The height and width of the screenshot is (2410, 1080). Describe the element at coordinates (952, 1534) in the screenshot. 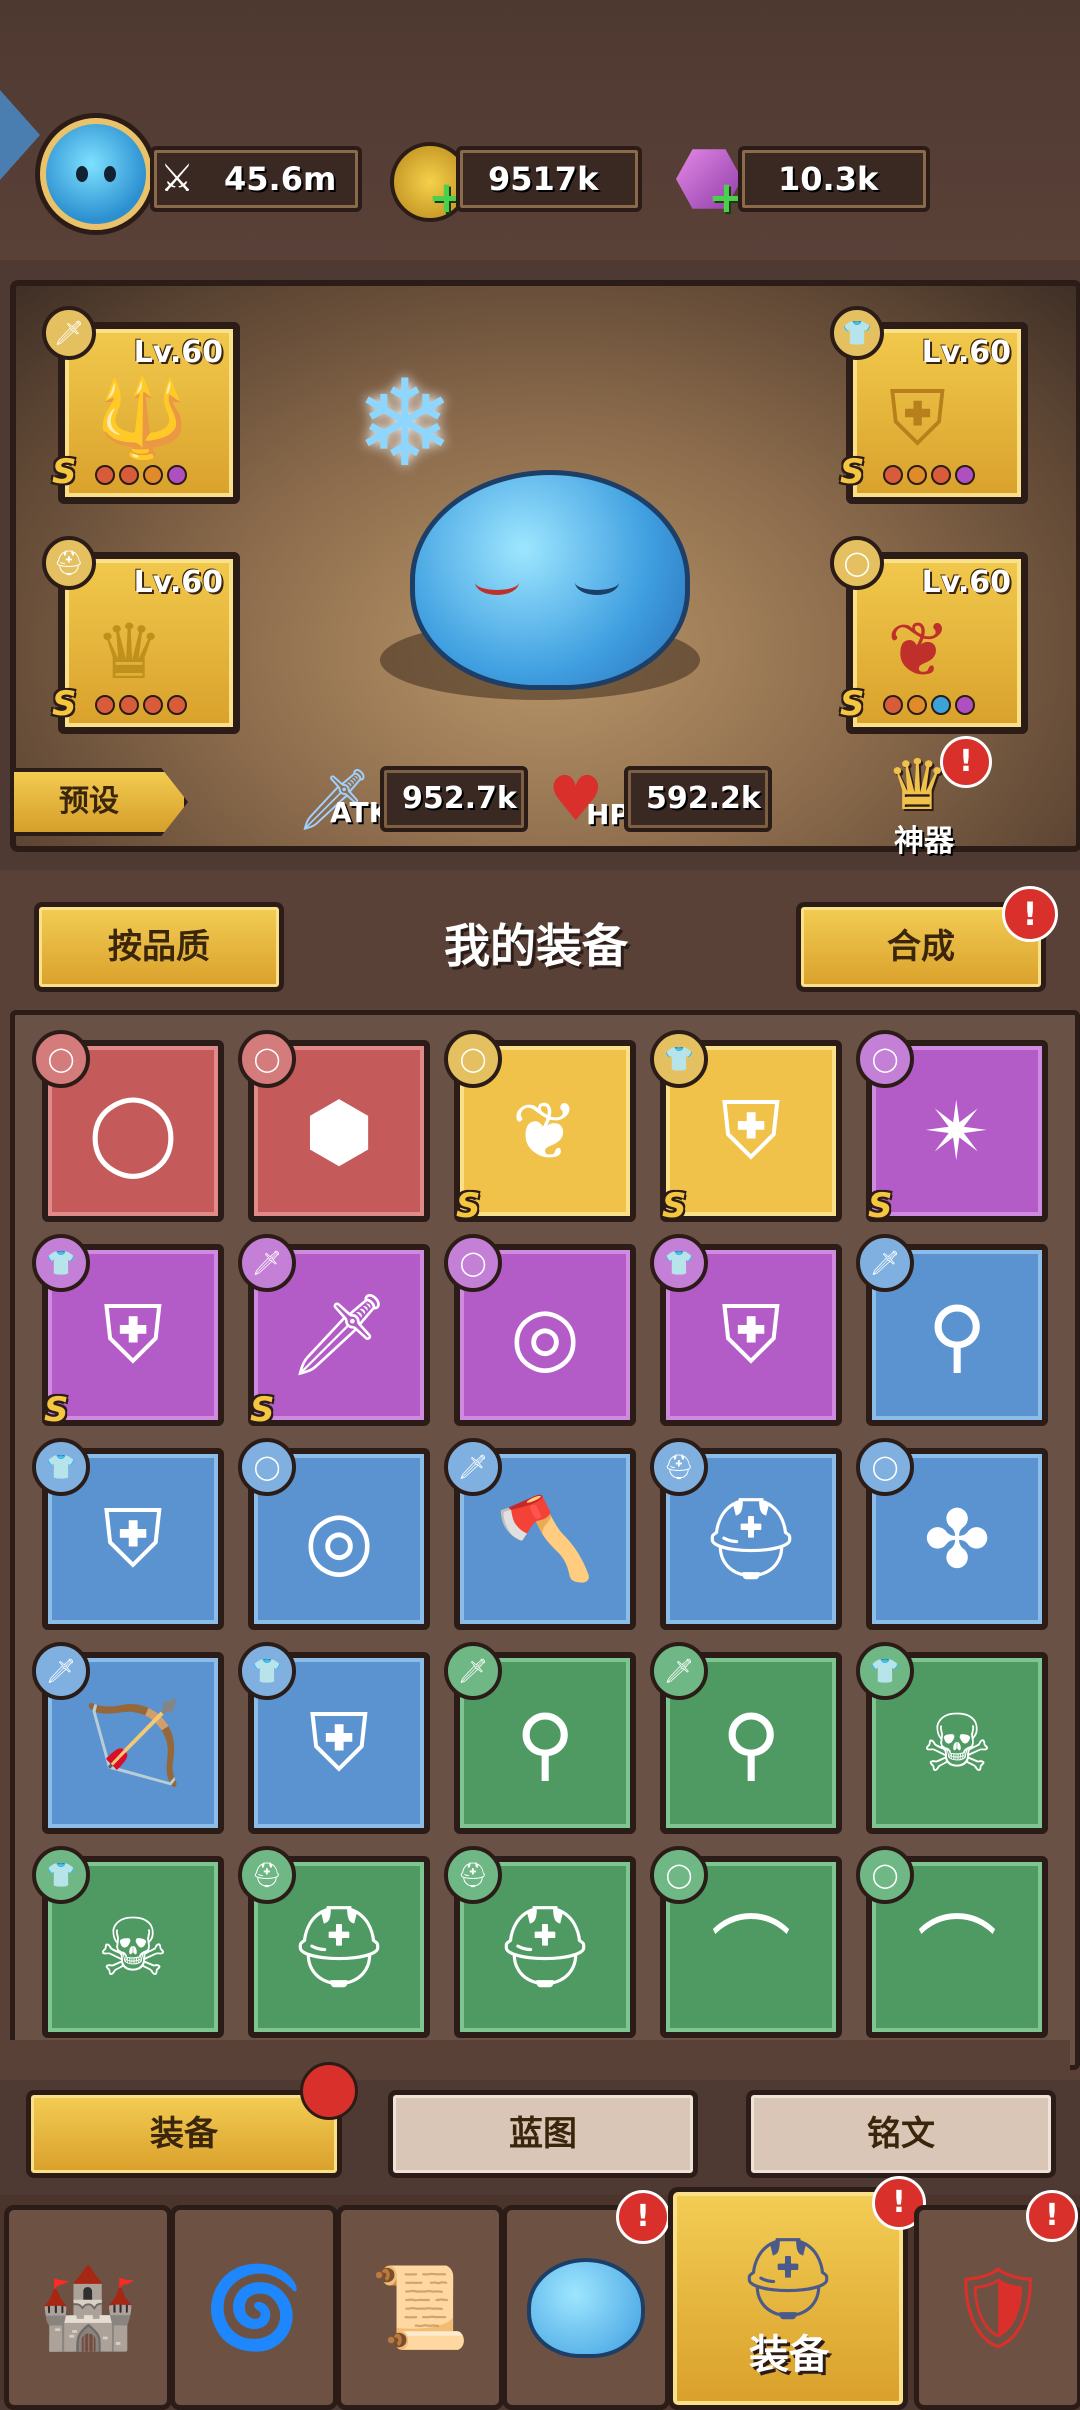

I see `equipment-item: ✤ ◯` at that location.